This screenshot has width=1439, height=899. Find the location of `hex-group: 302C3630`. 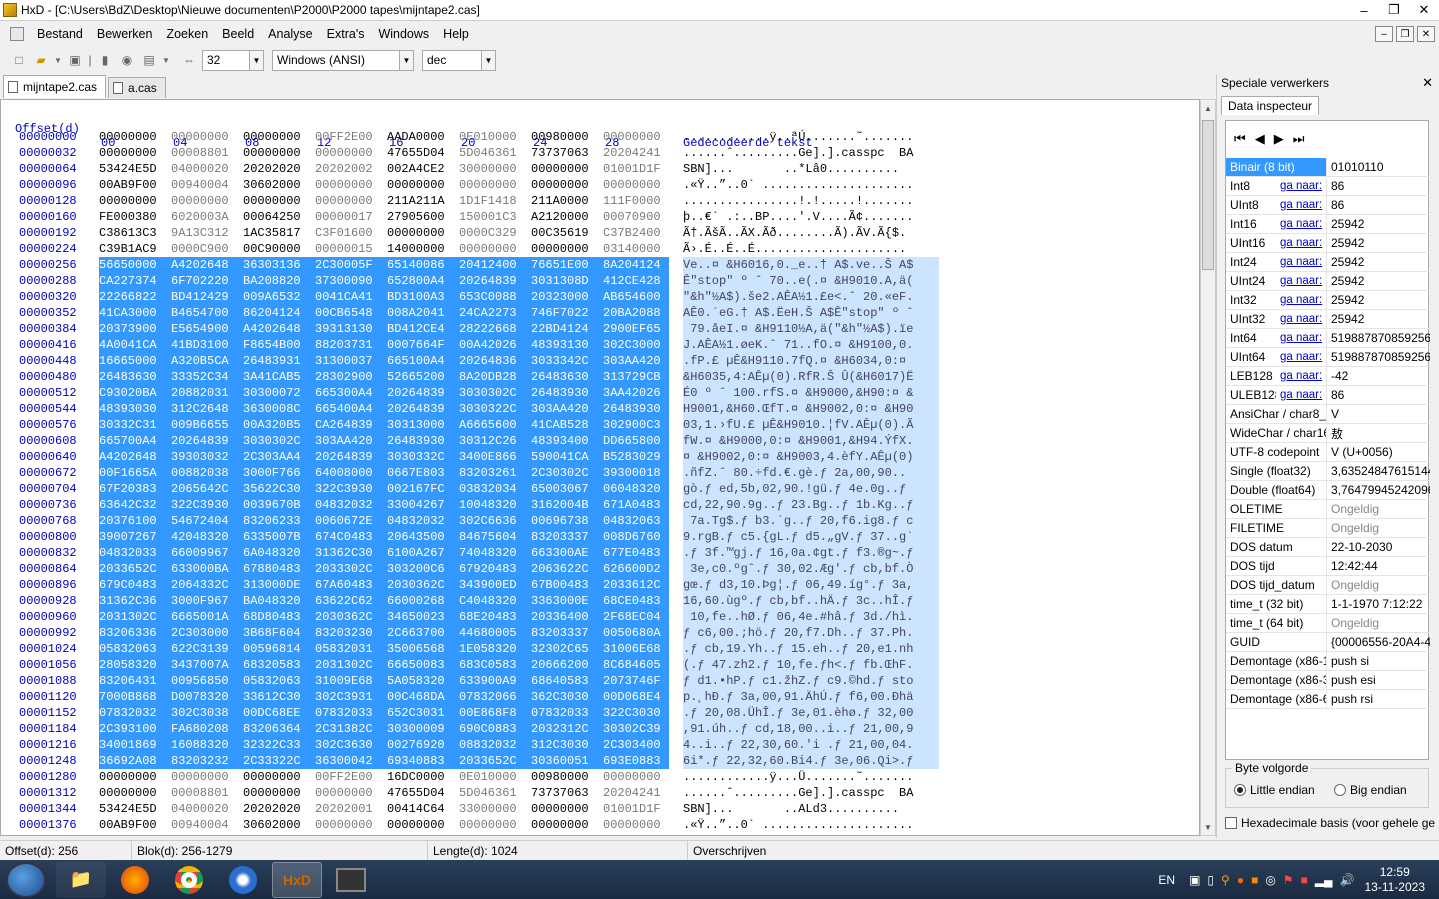

hex-group: 302C3630 is located at coordinates (351, 745).